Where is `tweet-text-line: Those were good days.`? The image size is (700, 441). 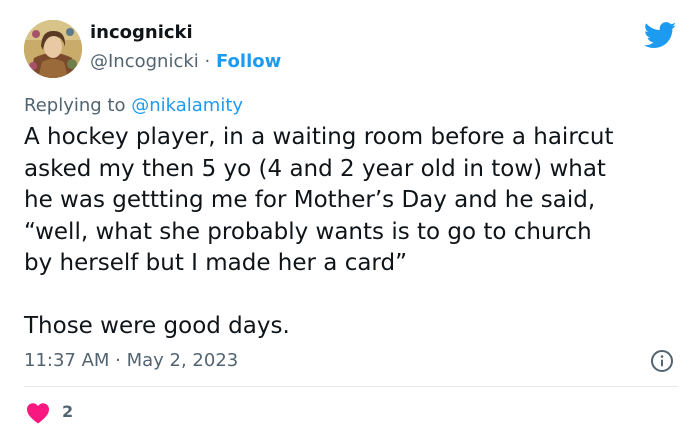
tweet-text-line: Those were good days. is located at coordinates (157, 326).